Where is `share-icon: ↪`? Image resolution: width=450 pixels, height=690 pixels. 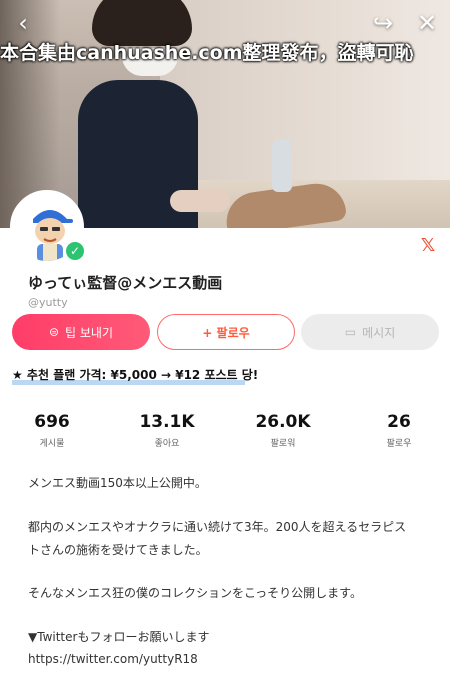 share-icon: ↪ is located at coordinates (383, 23).